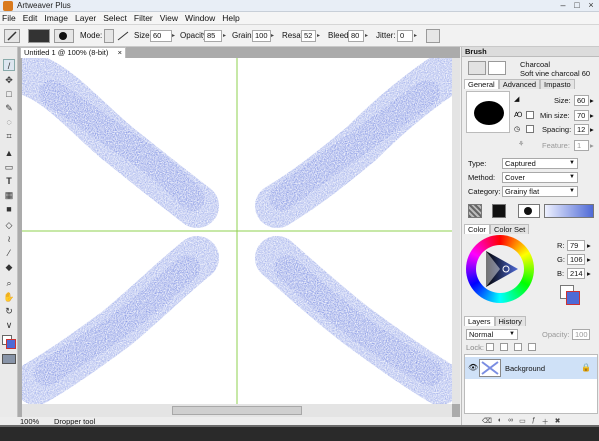 The height and width of the screenshot is (441, 599). What do you see at coordinates (540, 191) in the screenshot?
I see `category-dropdown: Grainy flat ▼` at bounding box center [540, 191].